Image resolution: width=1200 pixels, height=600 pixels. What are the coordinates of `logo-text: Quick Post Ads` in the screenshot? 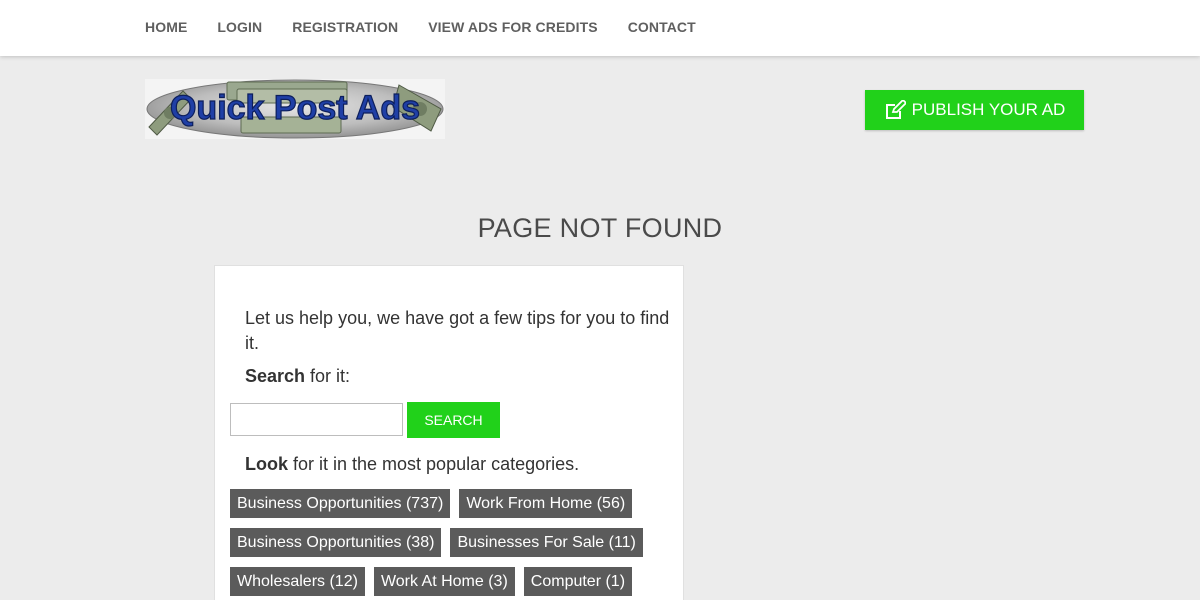 It's located at (295, 108).